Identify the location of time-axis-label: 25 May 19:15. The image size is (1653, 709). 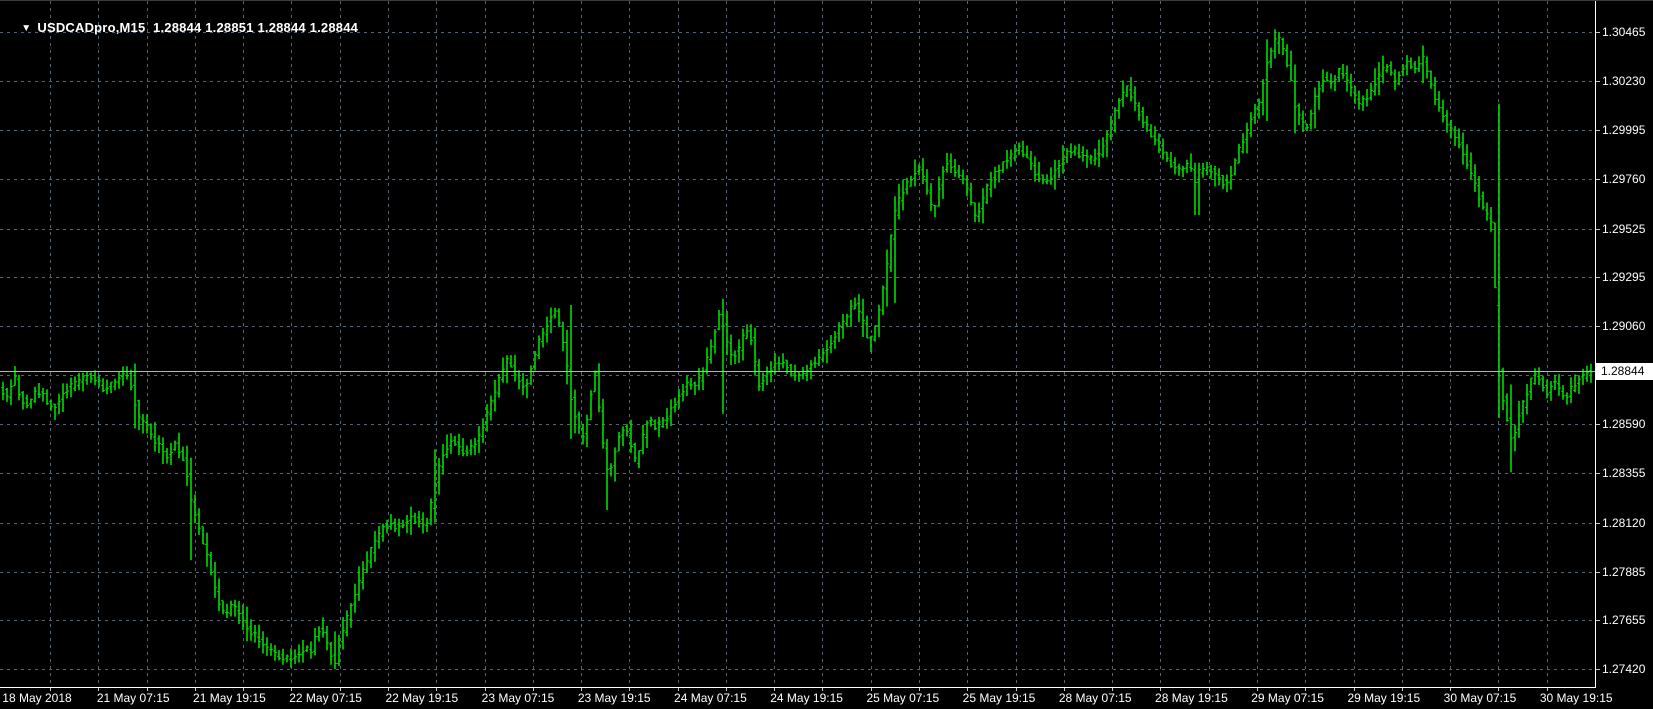
(999, 698).